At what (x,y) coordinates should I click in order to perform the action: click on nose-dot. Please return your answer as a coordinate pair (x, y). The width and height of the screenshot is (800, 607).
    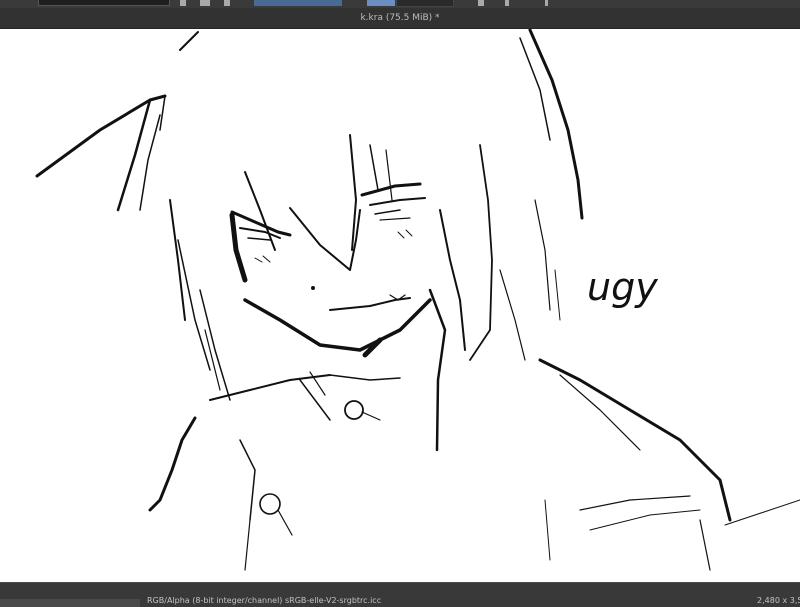
    Looking at the image, I should click on (313, 288).